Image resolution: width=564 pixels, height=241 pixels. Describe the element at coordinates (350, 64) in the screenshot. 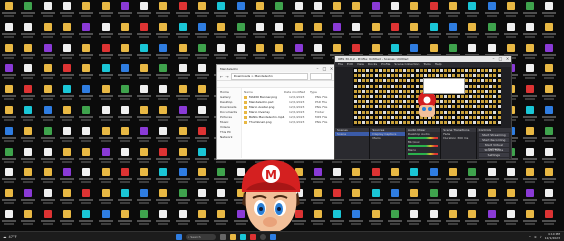

I see `obs-menu-item: Edit` at that location.